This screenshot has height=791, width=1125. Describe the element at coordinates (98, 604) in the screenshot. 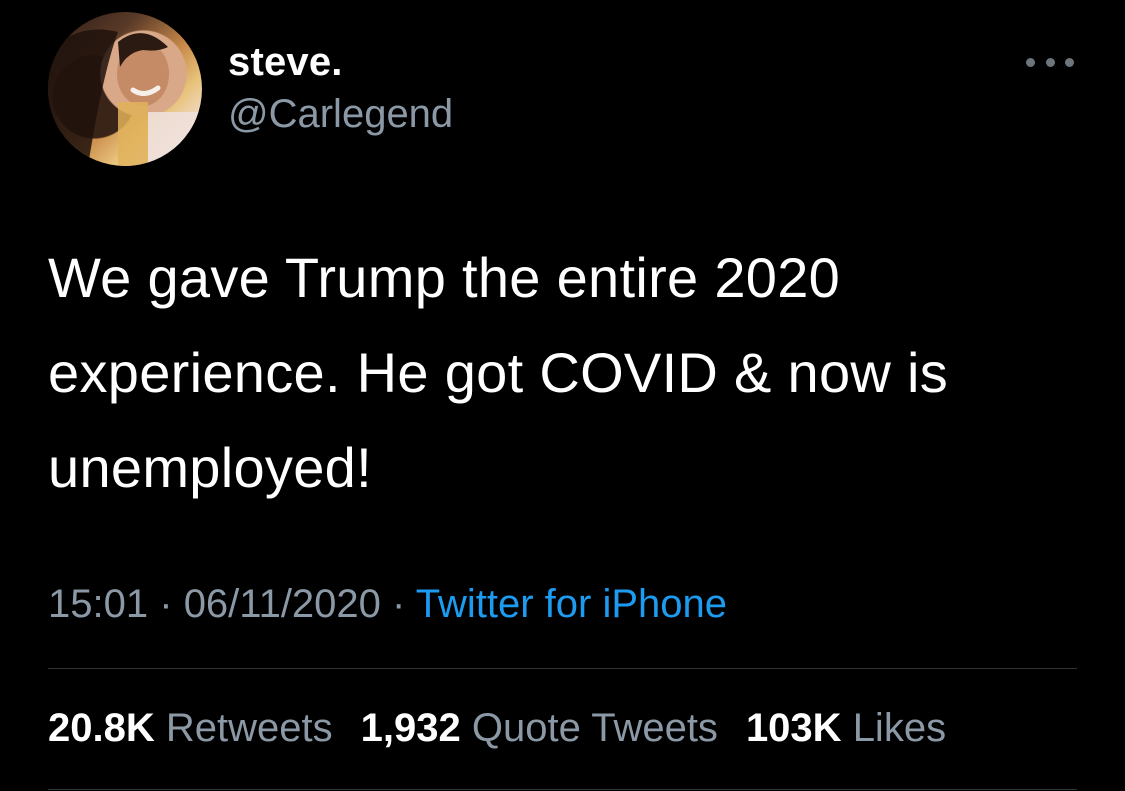

I see `tweet-time: 15:01` at that location.